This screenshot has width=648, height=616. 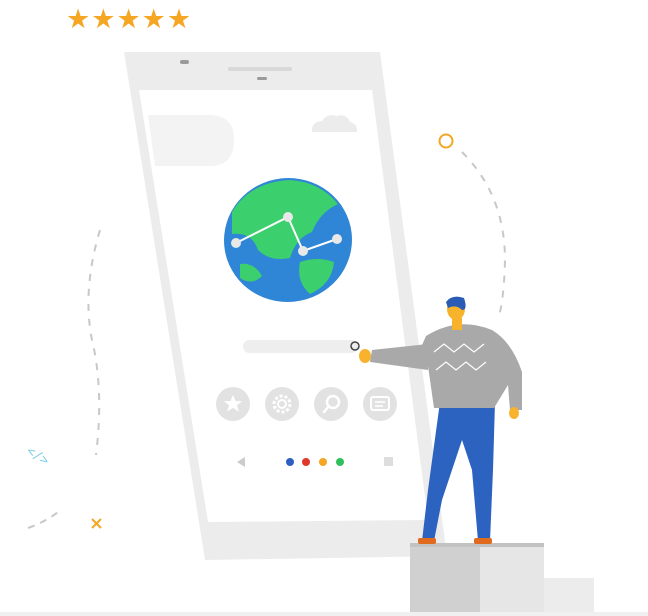 I want to click on search-bar, so click(x=300, y=346).